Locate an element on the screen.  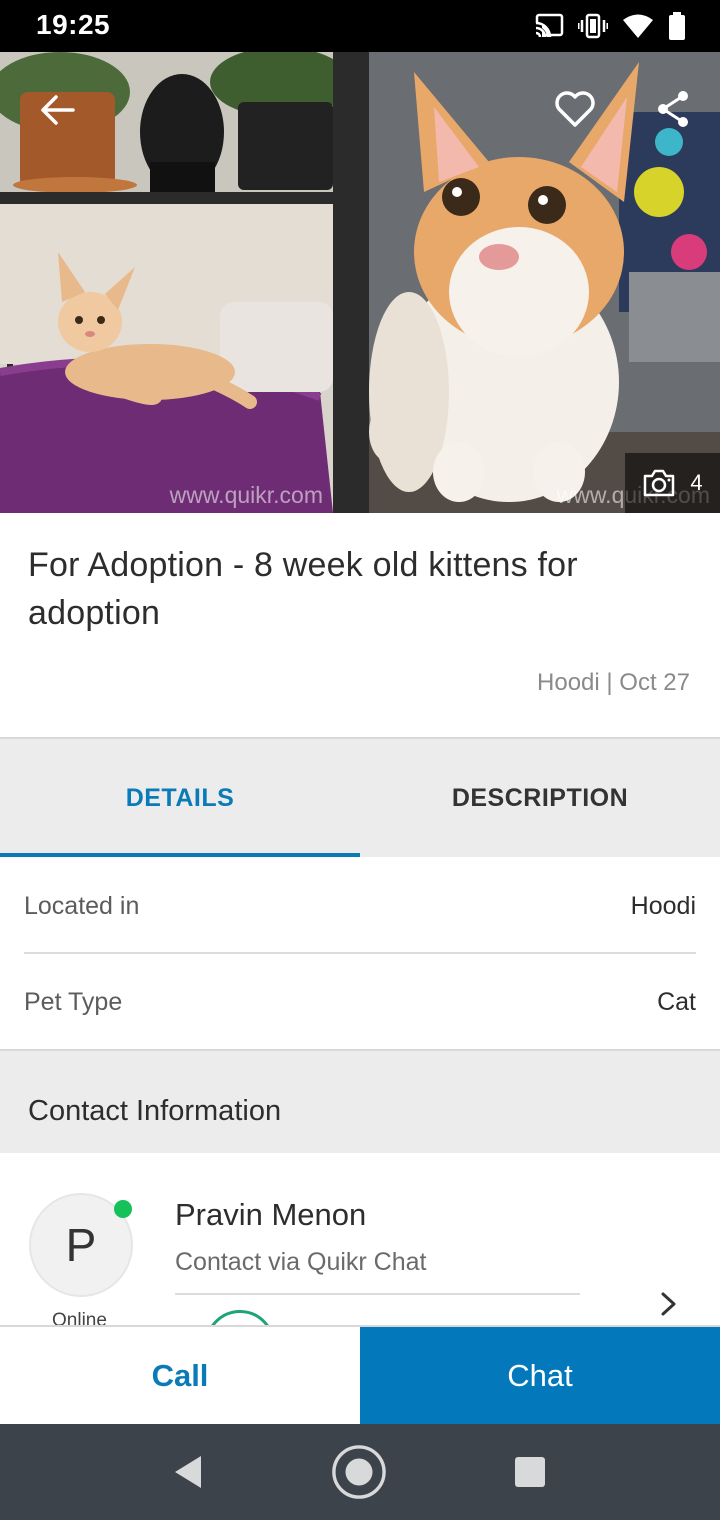
status-bar: 19:25 is located at coordinates (360, 26).